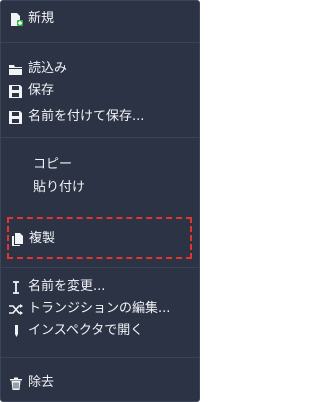  I want to click on menu-item-copy: コピー, so click(100, 165).